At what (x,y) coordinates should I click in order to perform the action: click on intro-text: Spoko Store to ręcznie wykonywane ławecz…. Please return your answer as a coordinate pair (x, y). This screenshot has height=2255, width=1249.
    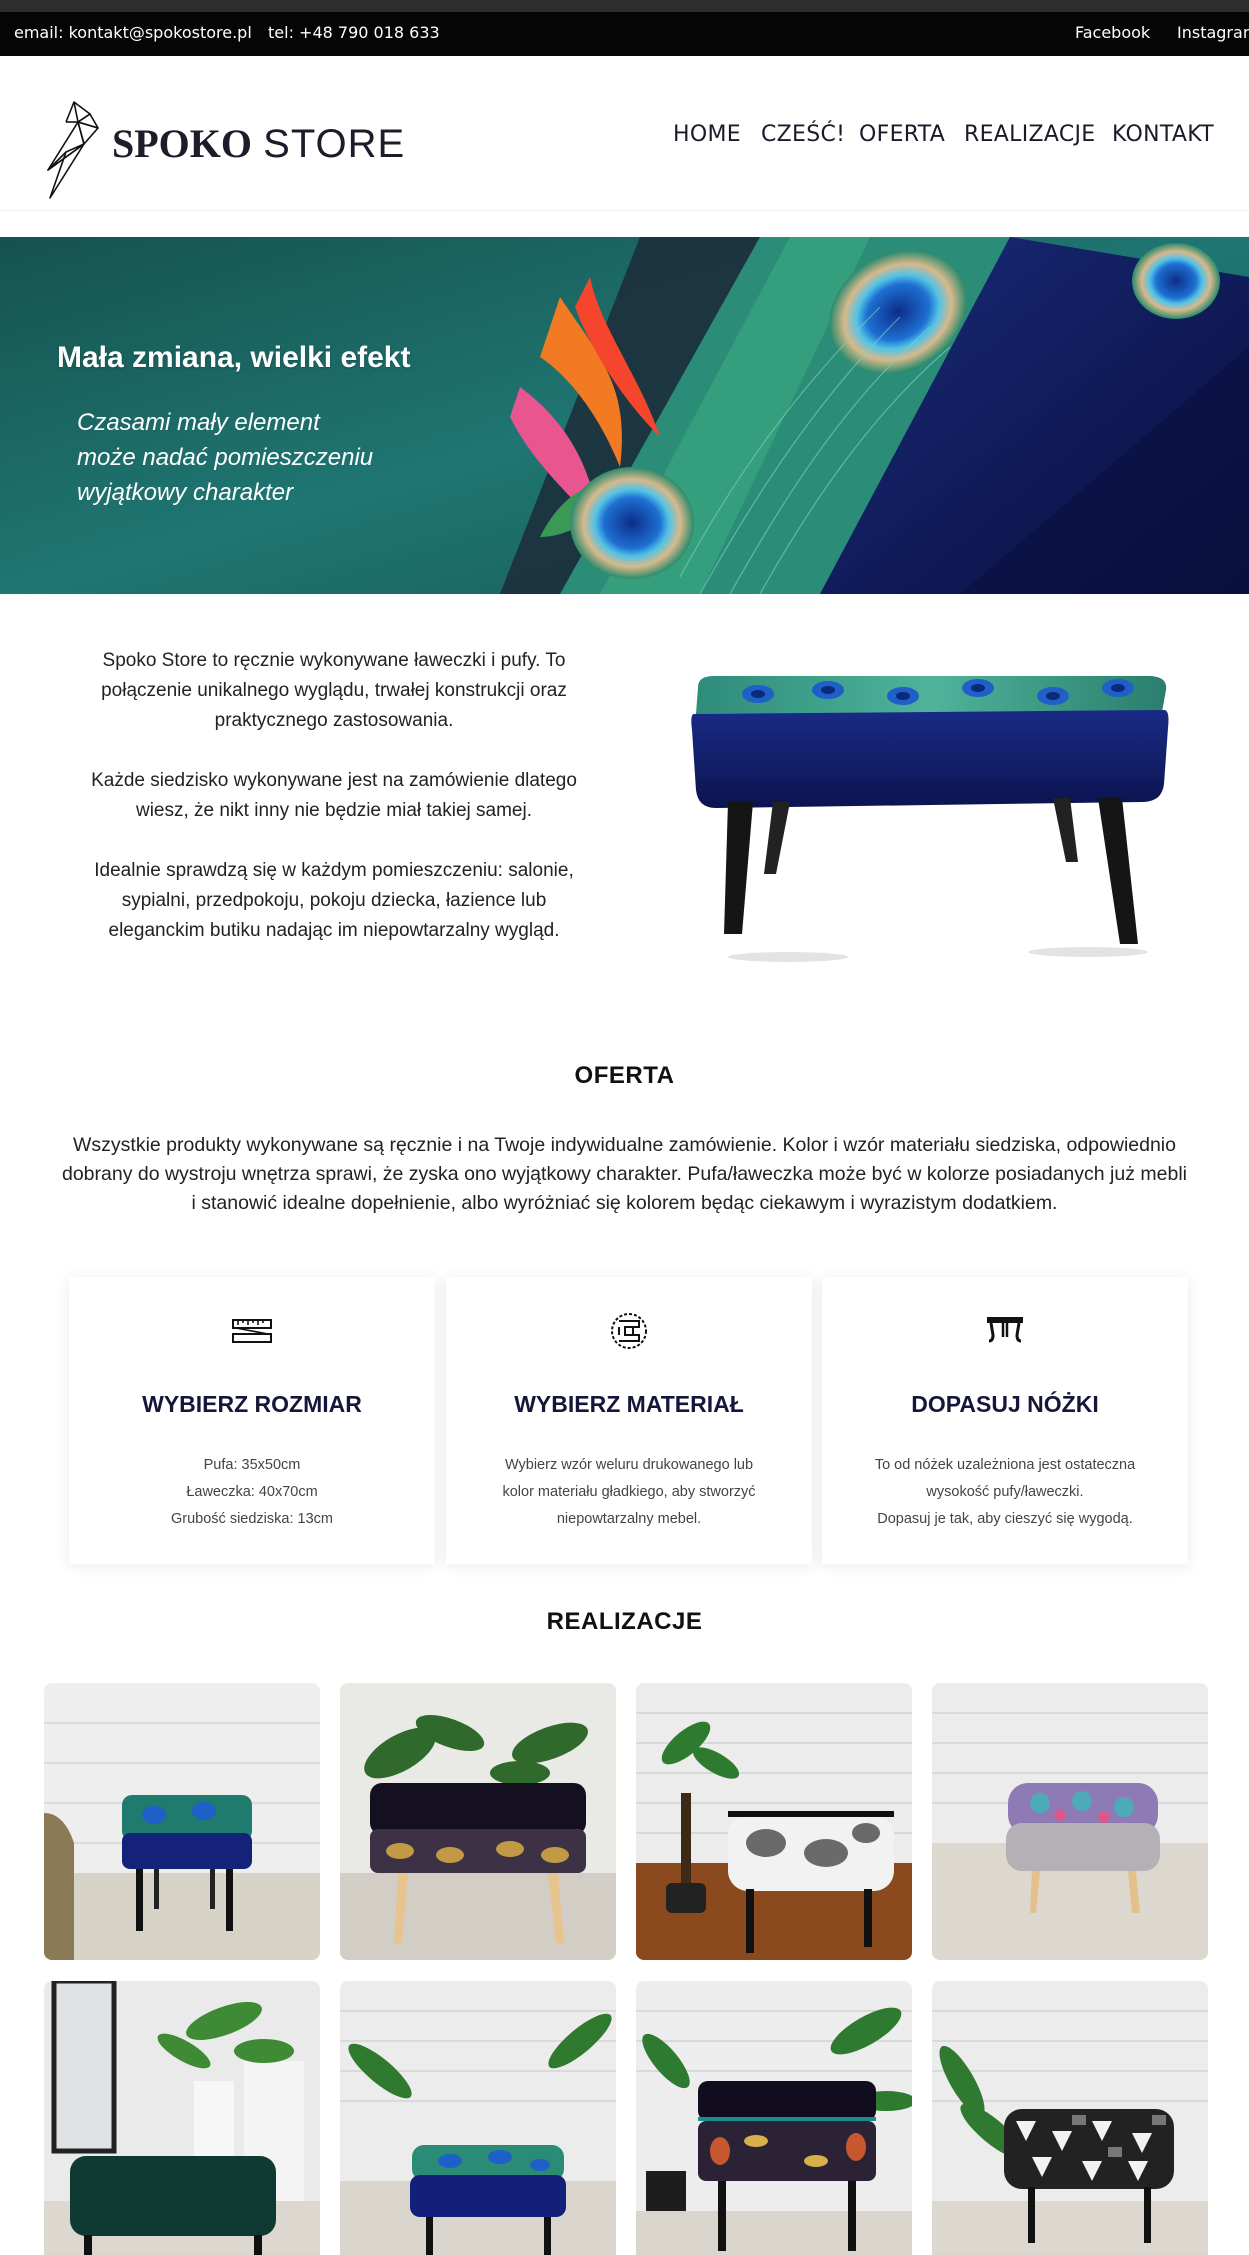
    Looking at the image, I should click on (334, 811).